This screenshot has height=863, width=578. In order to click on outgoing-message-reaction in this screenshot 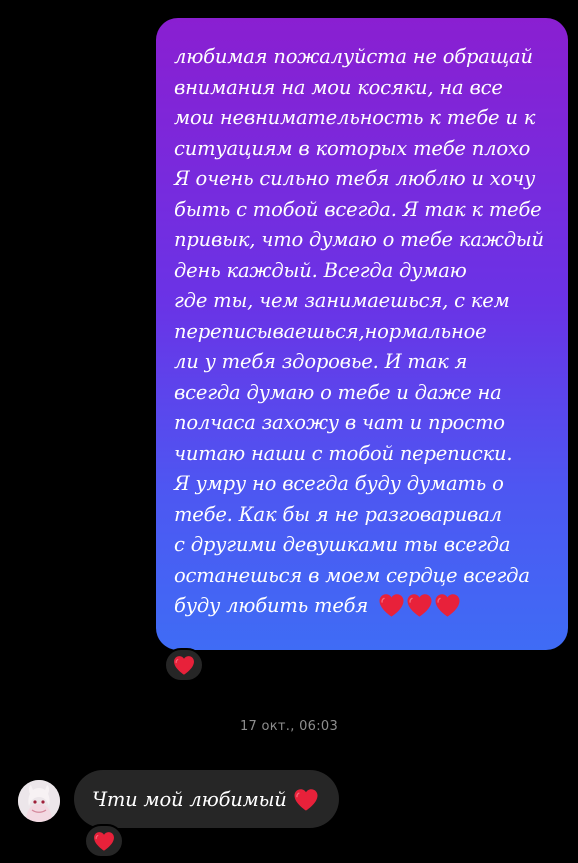, I will do `click(184, 665)`.